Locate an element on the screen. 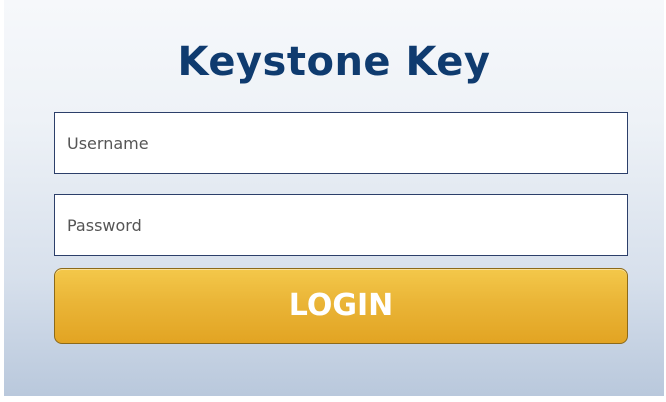  username-input is located at coordinates (341, 143).